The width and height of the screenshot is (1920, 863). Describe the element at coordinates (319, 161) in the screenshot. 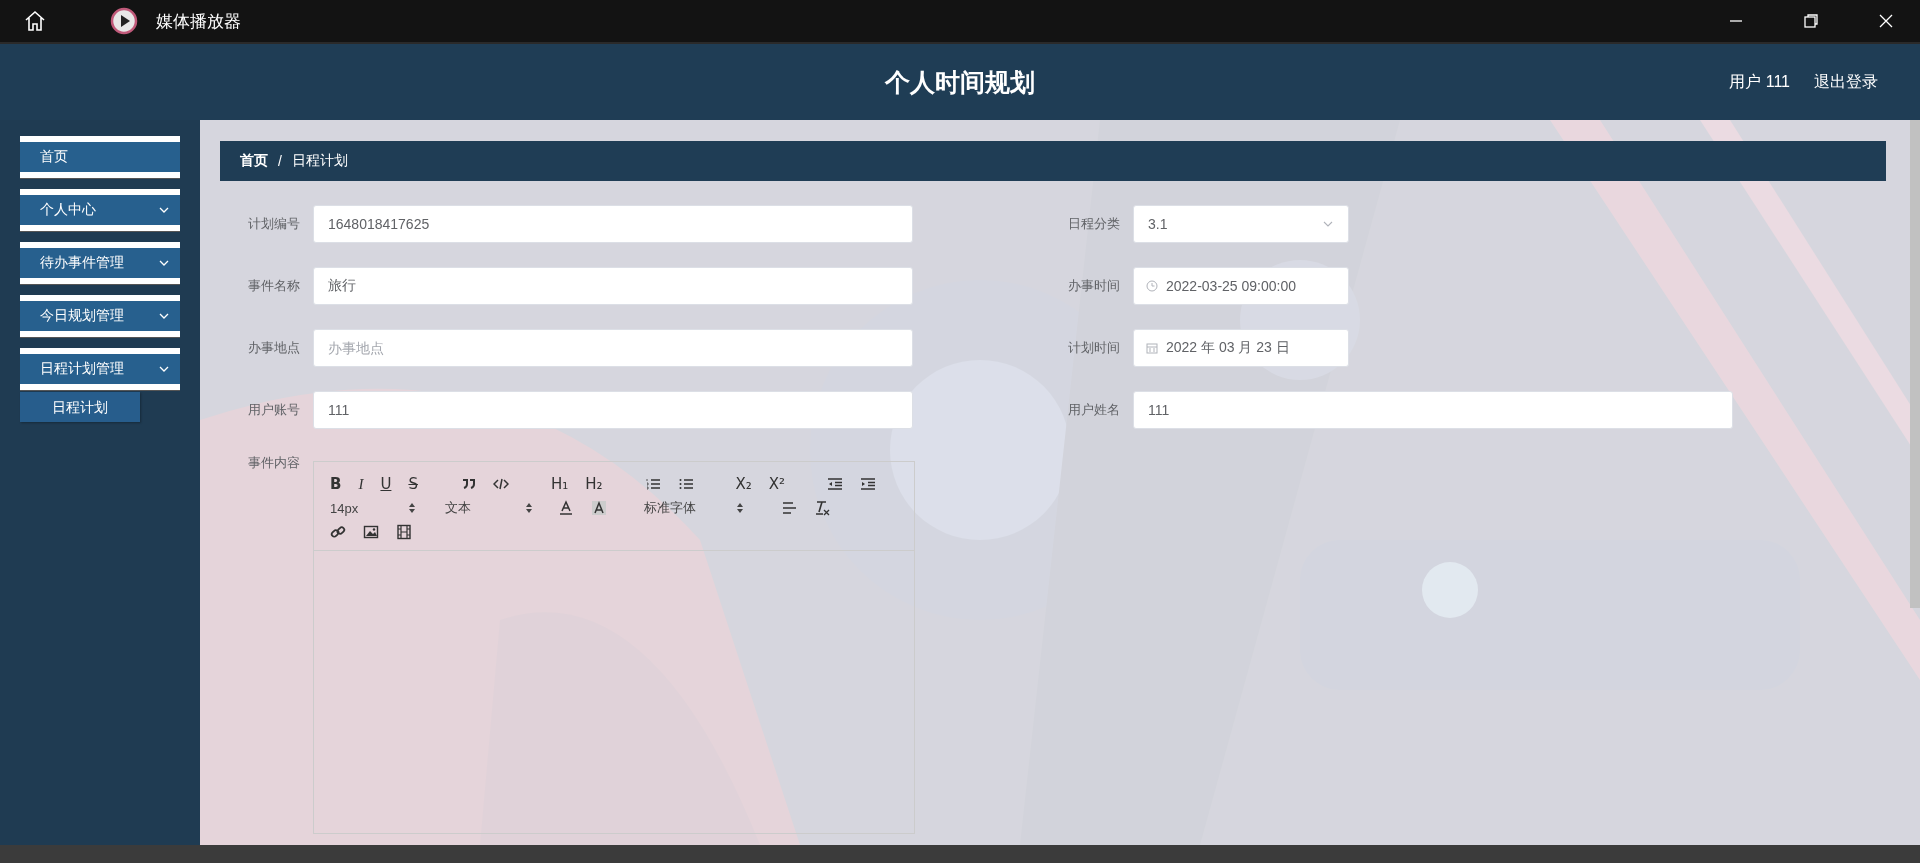

I see `breadcrumb-link: 日程计划` at that location.